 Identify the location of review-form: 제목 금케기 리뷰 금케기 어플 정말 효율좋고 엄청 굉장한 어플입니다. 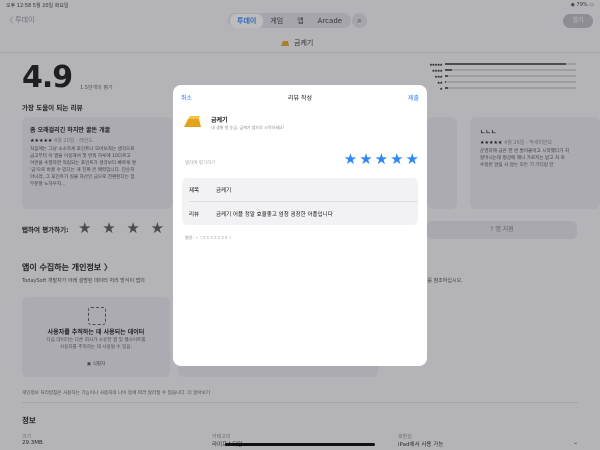
(300, 201).